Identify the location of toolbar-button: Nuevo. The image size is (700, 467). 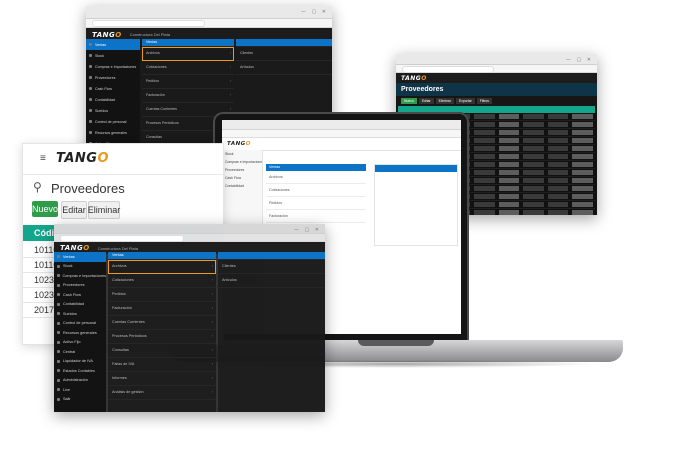
(409, 101).